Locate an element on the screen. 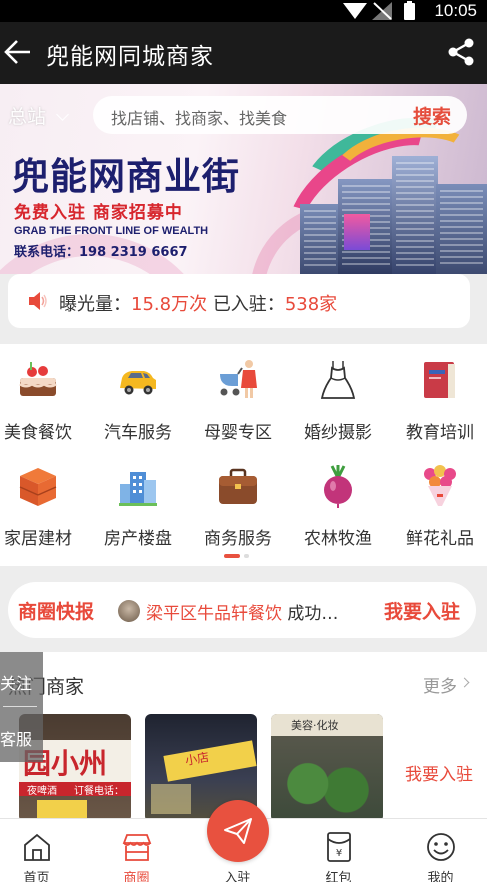 Image resolution: width=487 pixels, height=882 pixels. category-education: 教育培训 is located at coordinates (438, 394).